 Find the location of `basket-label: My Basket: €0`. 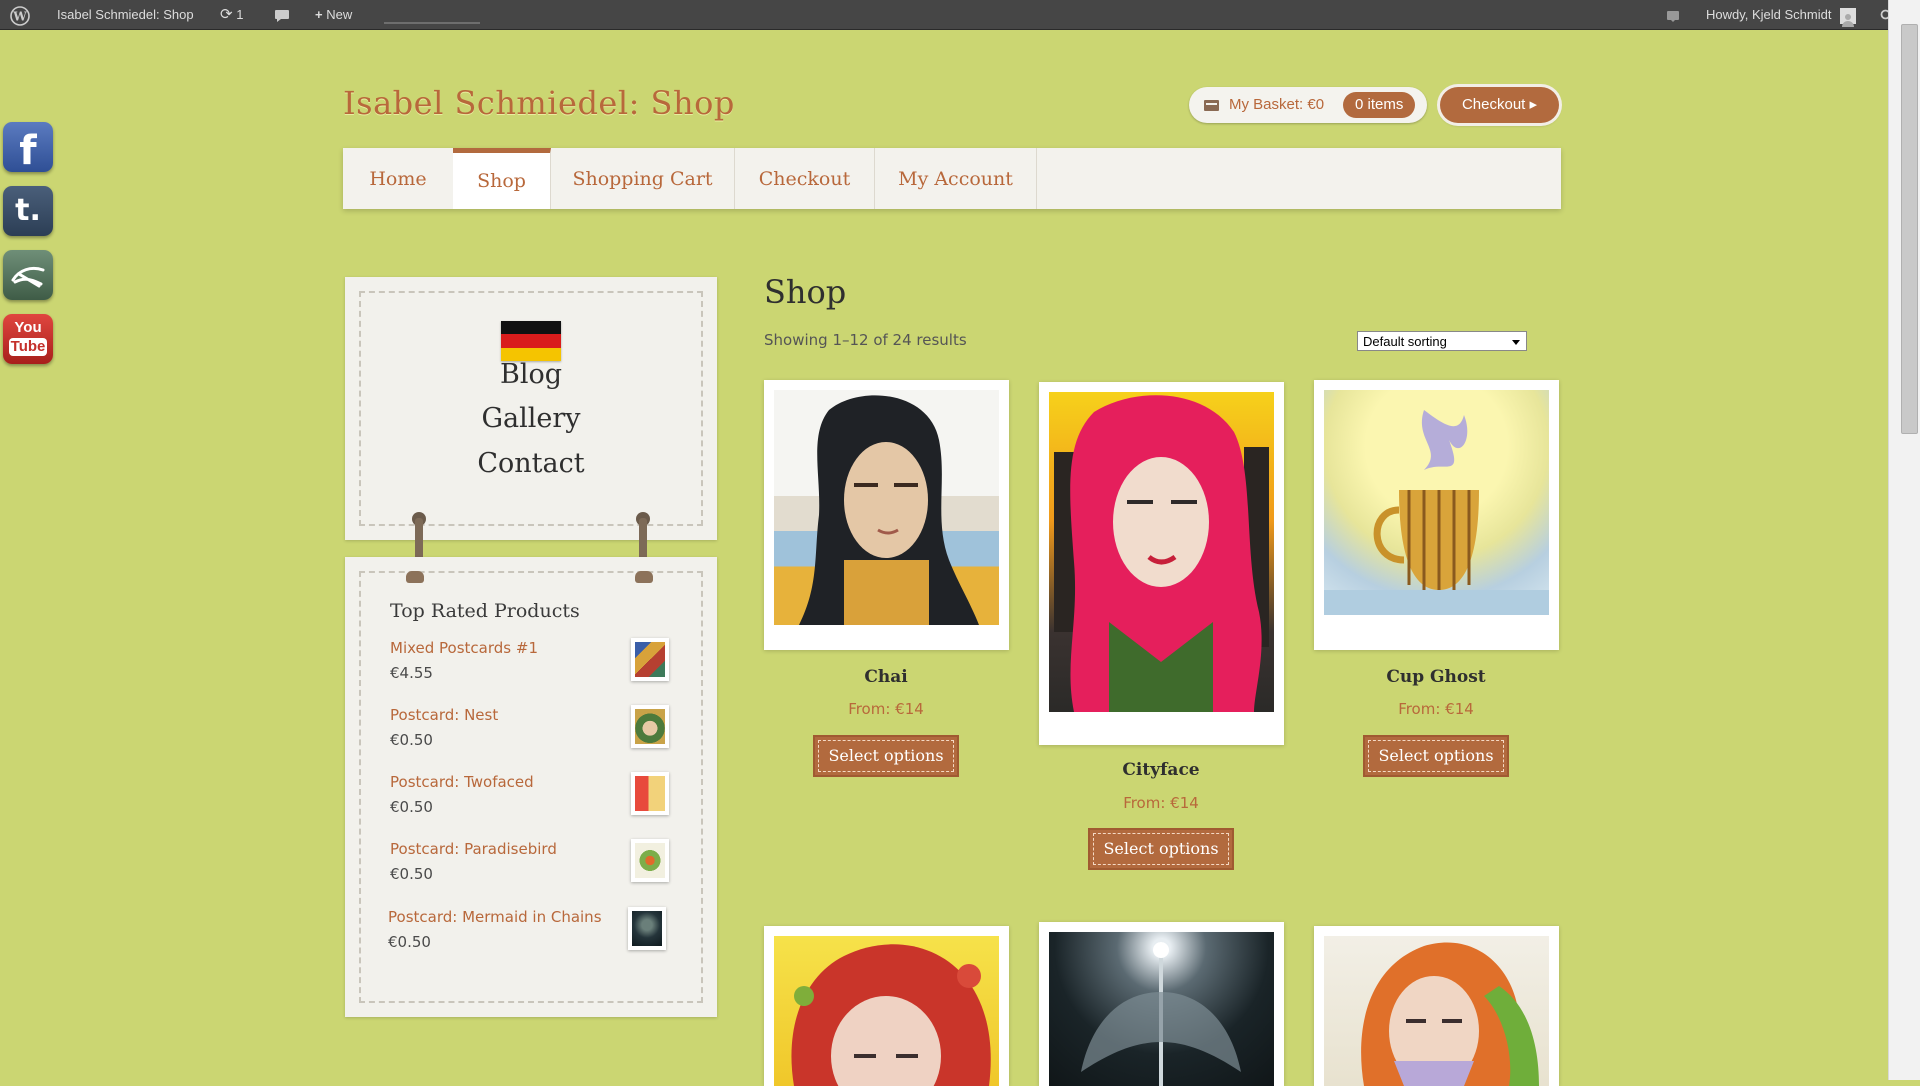

basket-label: My Basket: €0 is located at coordinates (1277, 104).